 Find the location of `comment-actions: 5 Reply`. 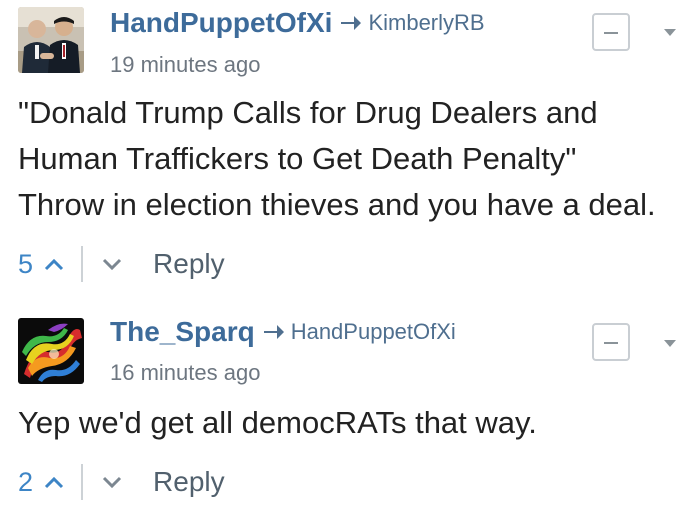

comment-actions: 5 Reply is located at coordinates (121, 264).